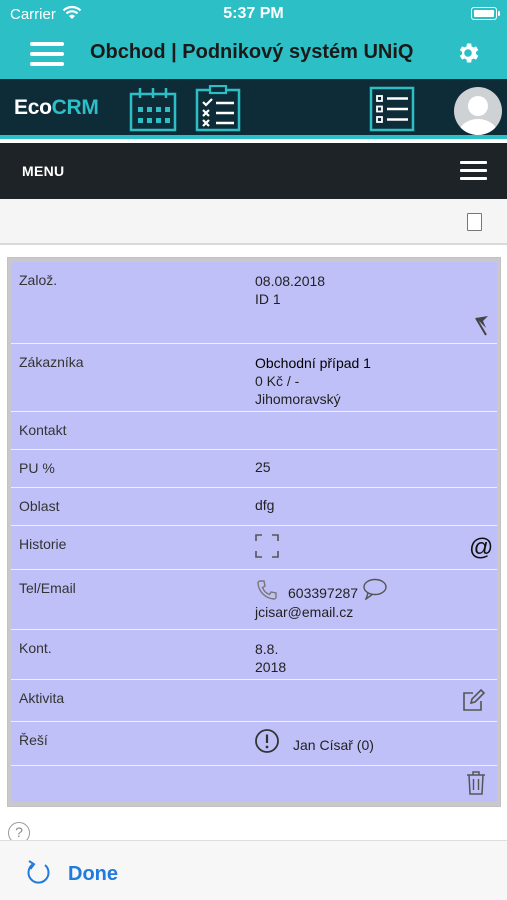  What do you see at coordinates (253, 171) in the screenshot?
I see `menu-bar: MENU` at bounding box center [253, 171].